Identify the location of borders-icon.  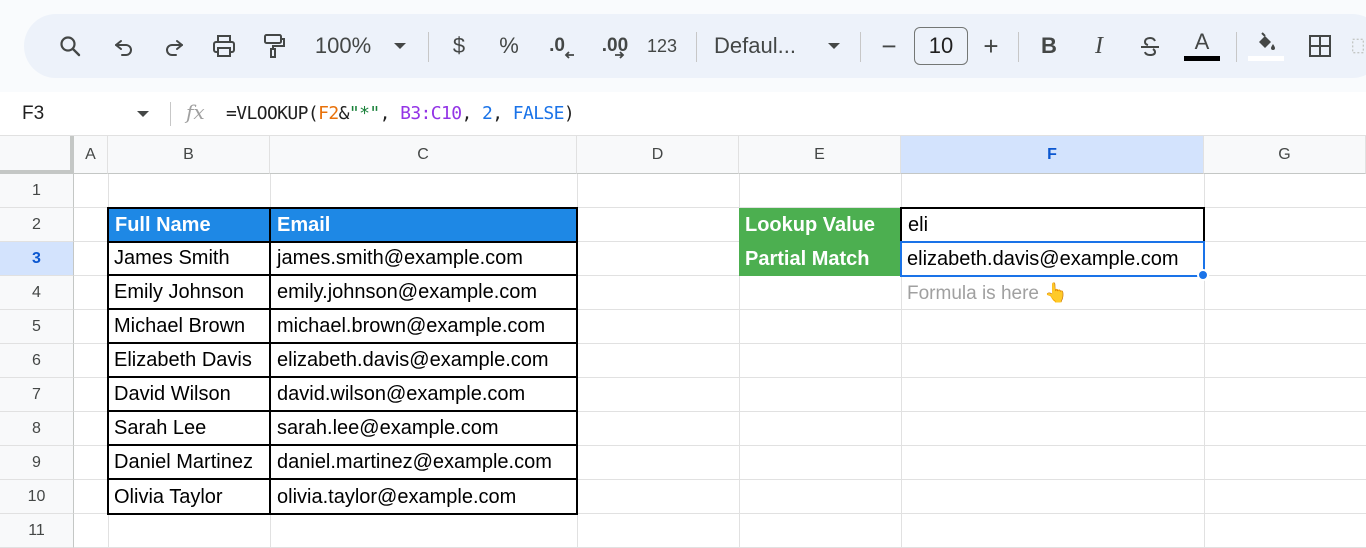
(1320, 46).